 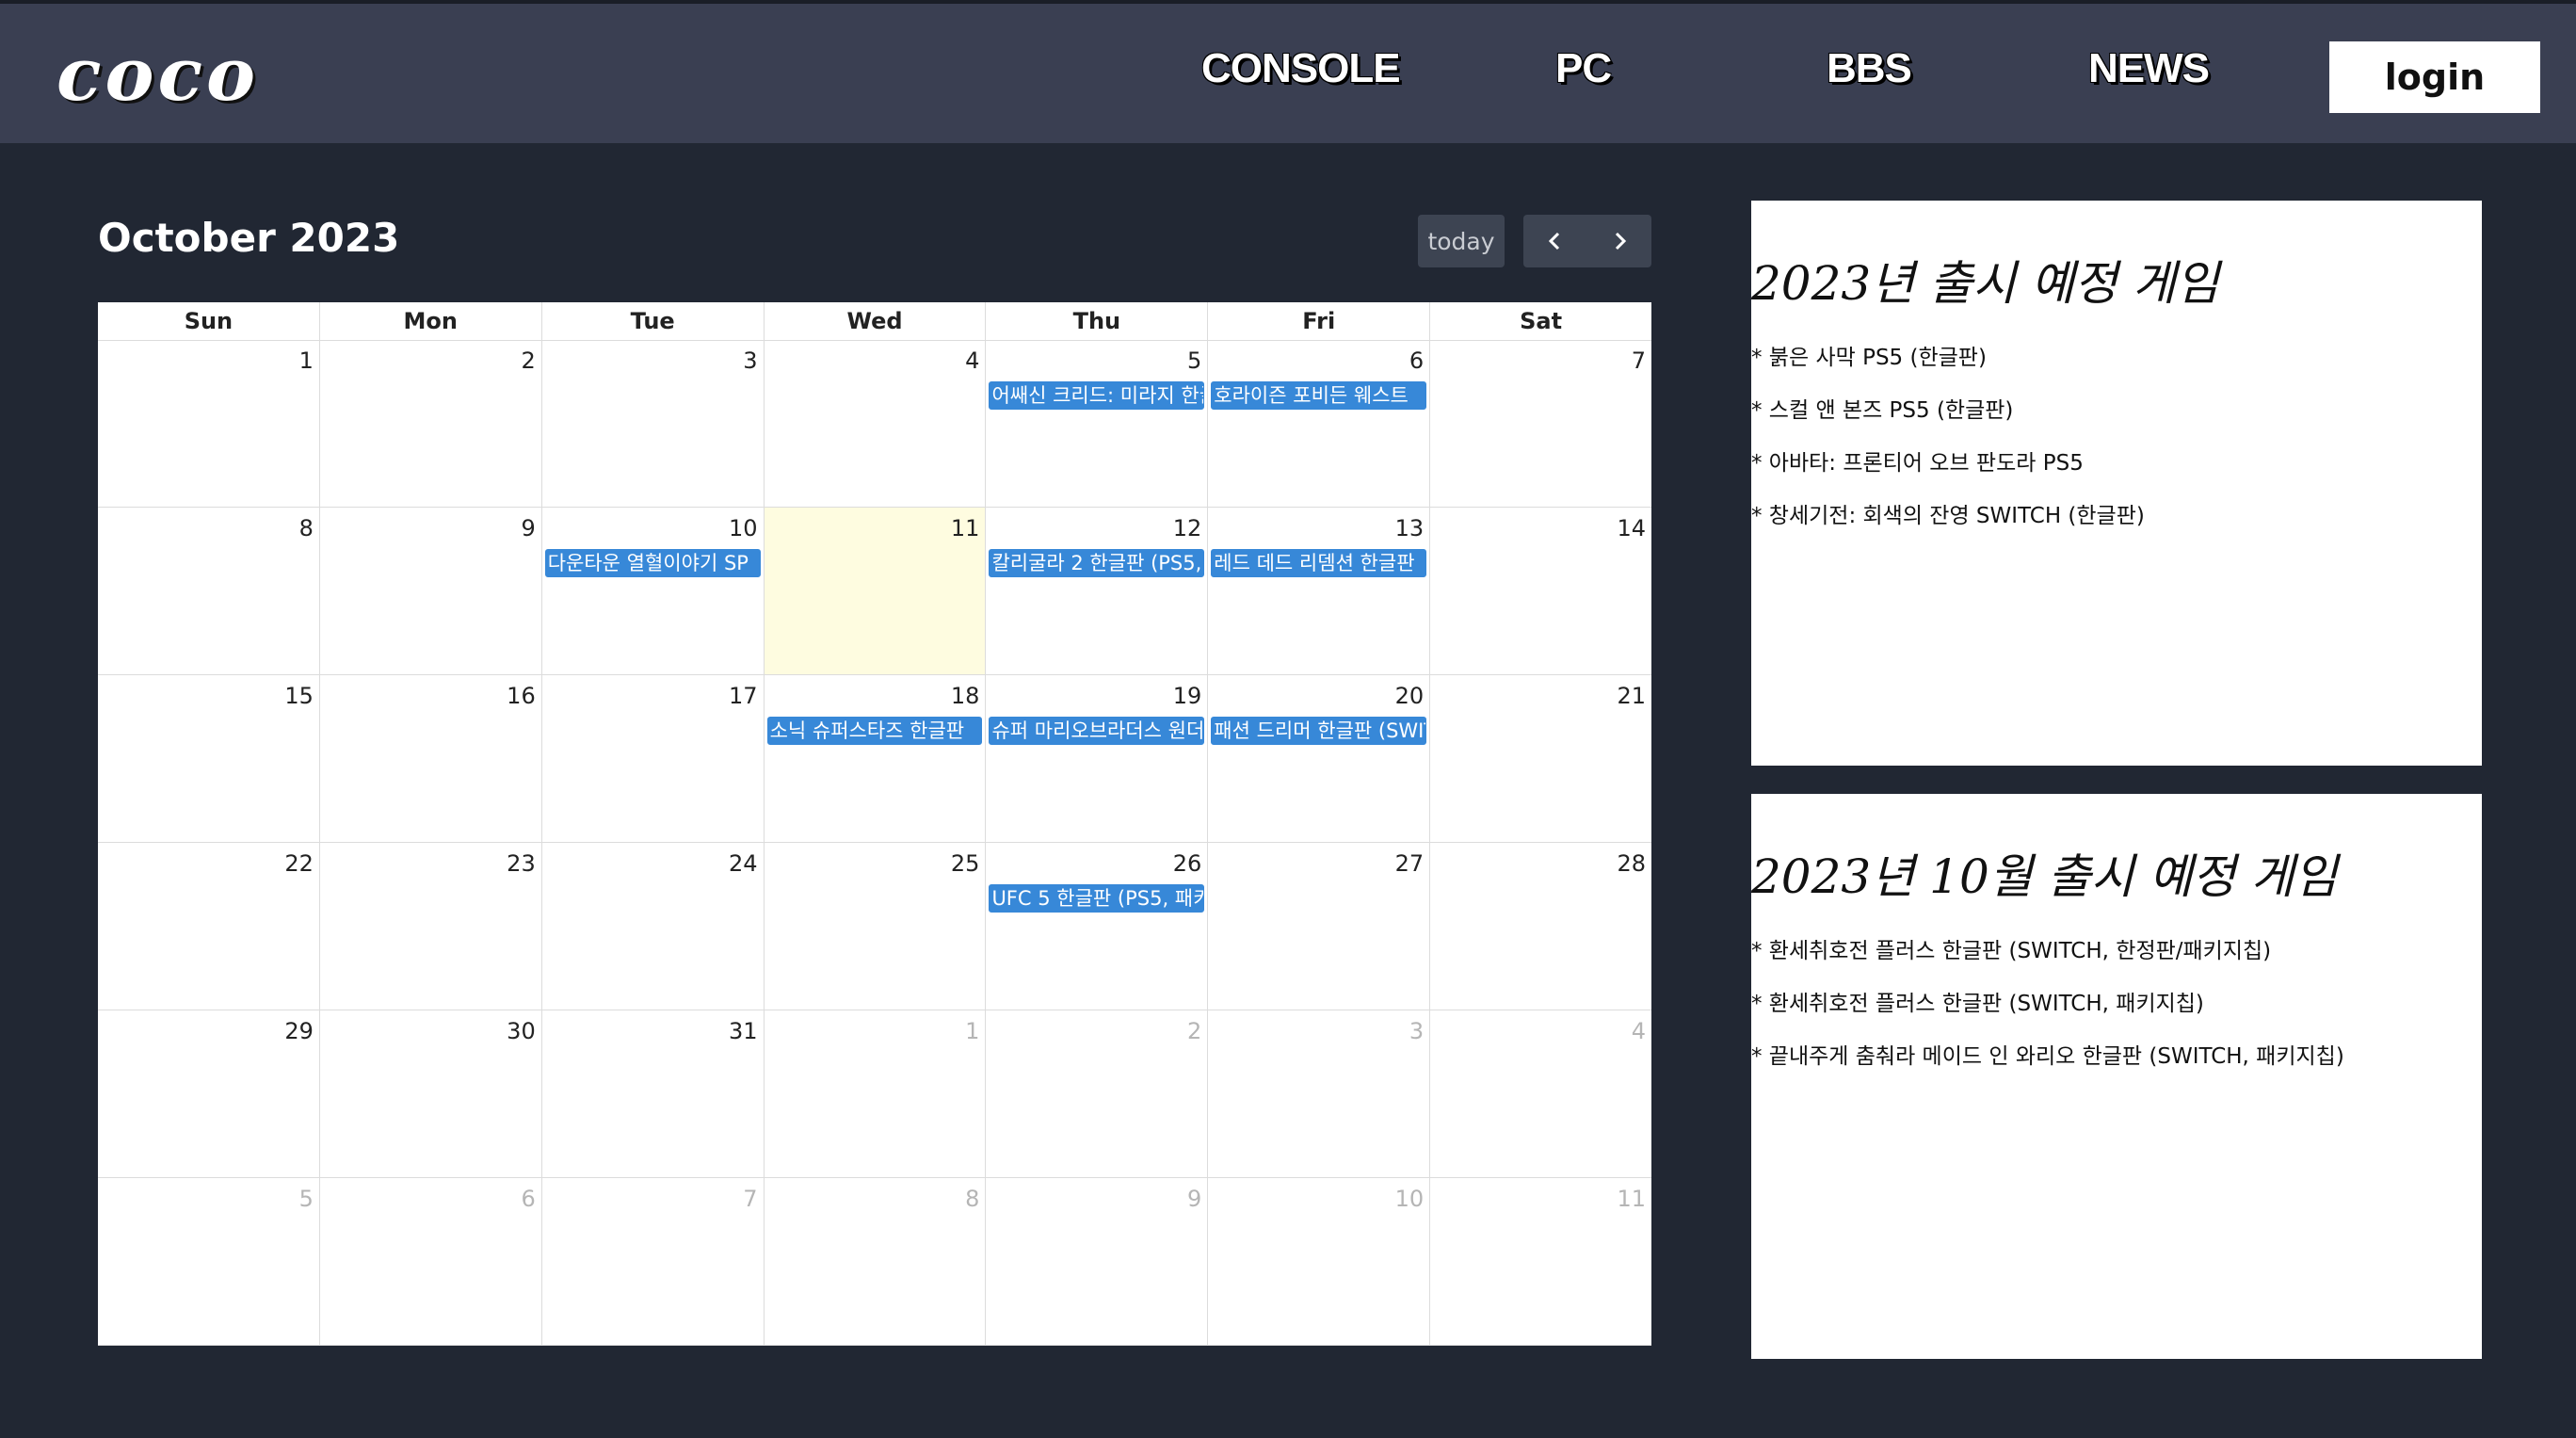 What do you see at coordinates (1187, 696) in the screenshot?
I see `day-number: 19` at bounding box center [1187, 696].